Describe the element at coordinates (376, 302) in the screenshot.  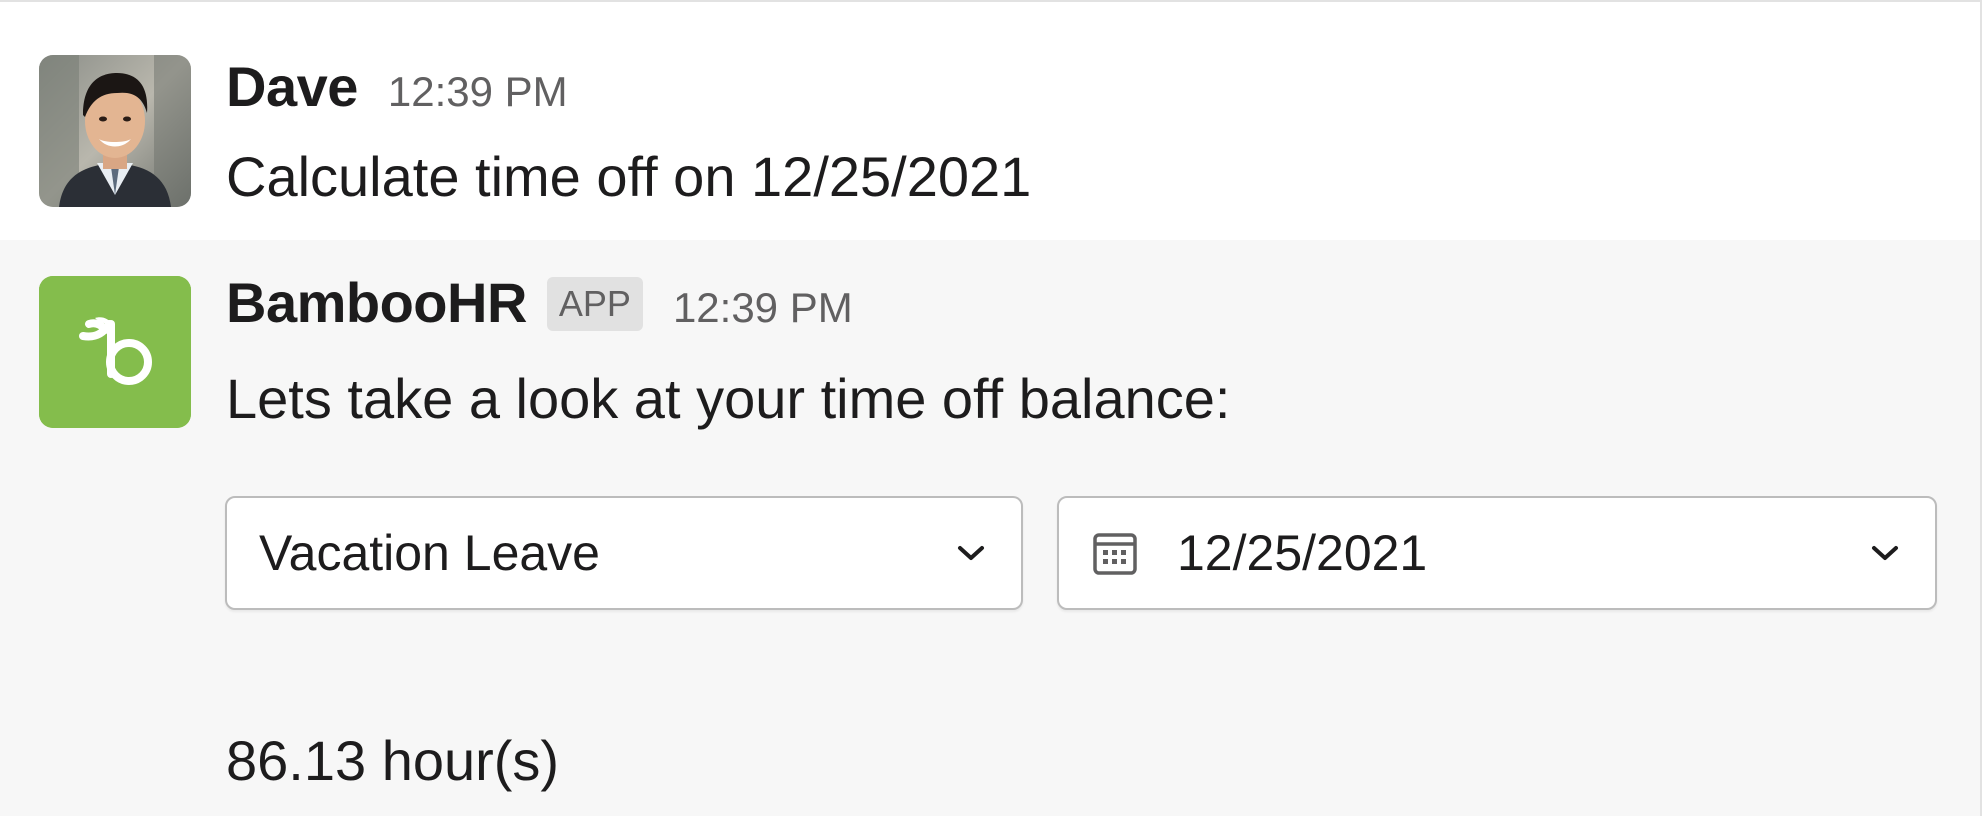
I see `sender-name: BambooHR` at that location.